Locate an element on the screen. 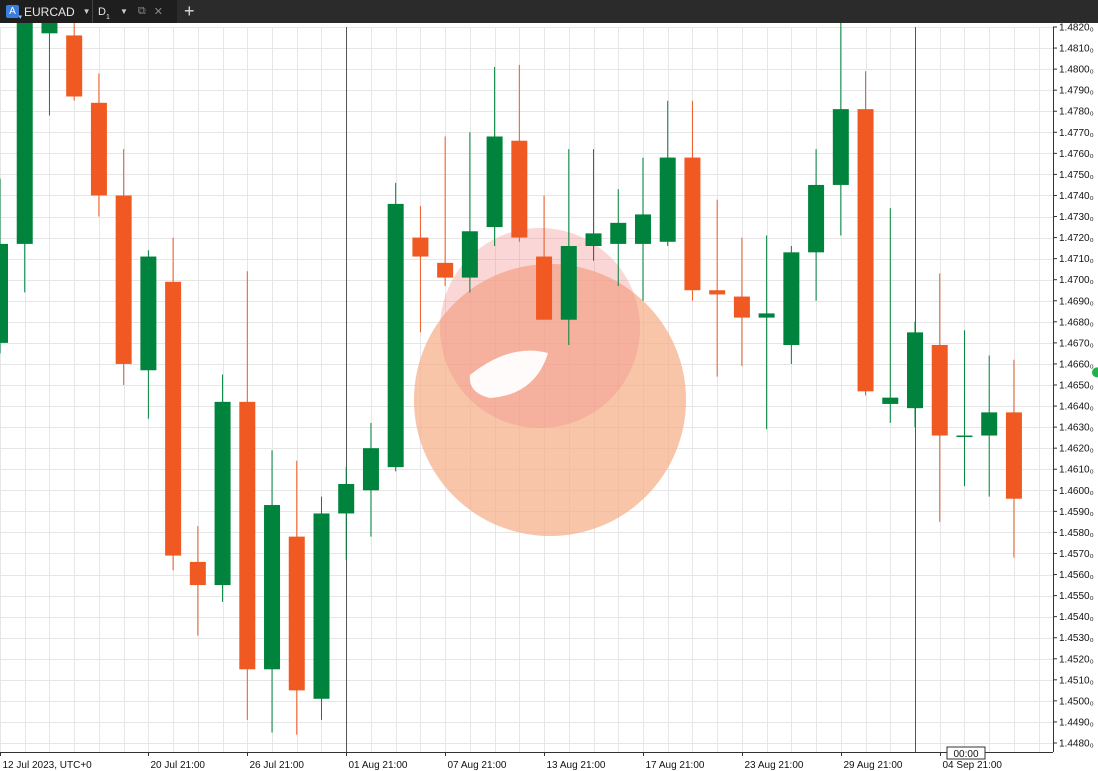 This screenshot has height=771, width=1098. price-tick-label: 1.4650₀ is located at coordinates (1076, 386).